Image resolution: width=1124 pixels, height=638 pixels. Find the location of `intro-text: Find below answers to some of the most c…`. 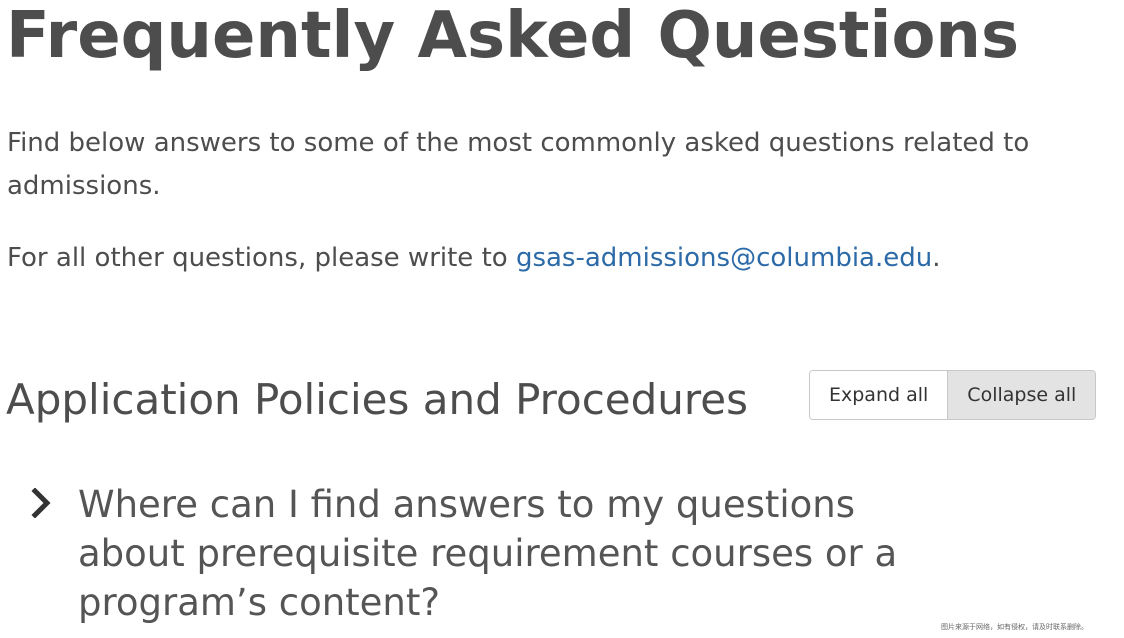

intro-text: Find below answers to some of the most c… is located at coordinates (518, 164).